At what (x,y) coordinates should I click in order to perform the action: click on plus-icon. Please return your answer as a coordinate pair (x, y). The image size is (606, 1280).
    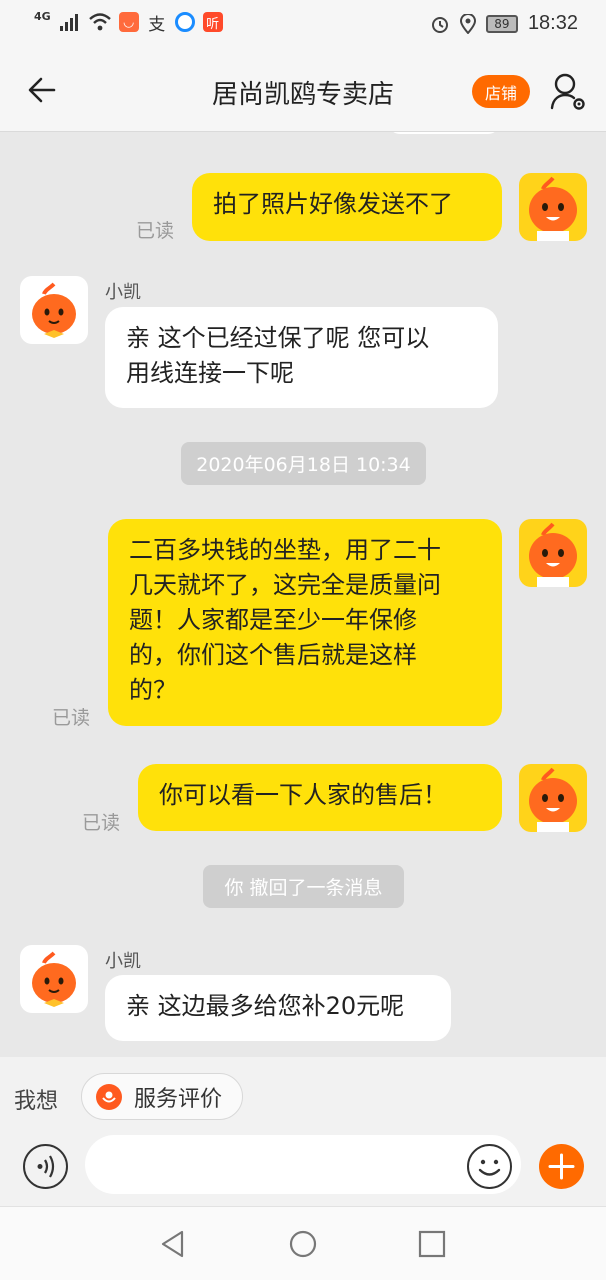
    Looking at the image, I should click on (561, 1166).